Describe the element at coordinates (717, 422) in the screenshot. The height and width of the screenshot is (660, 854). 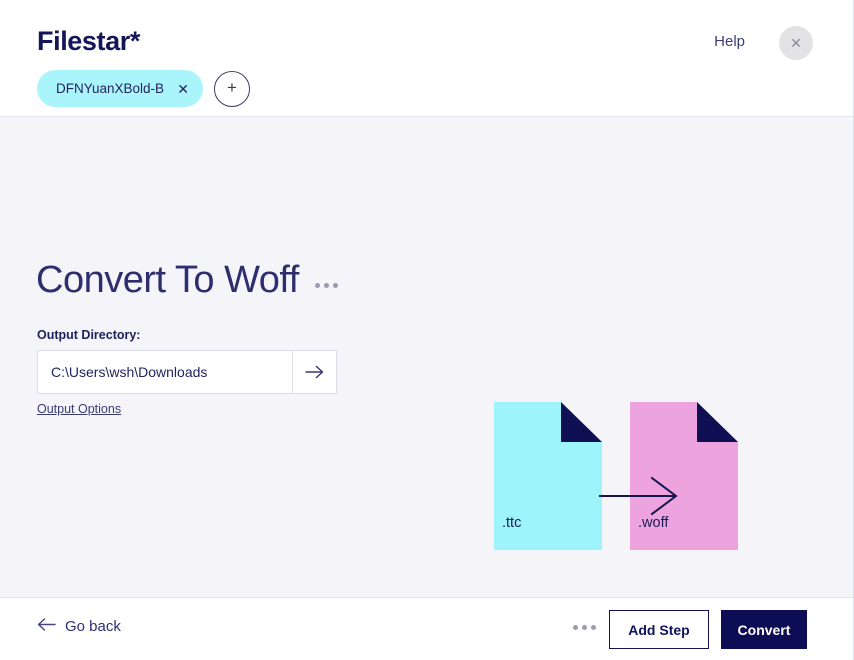
I see `target-file-fold-corner` at that location.